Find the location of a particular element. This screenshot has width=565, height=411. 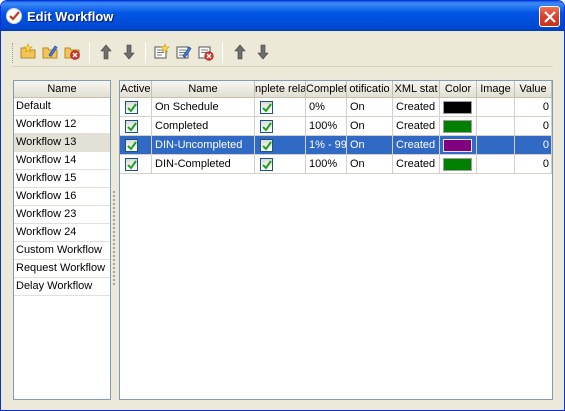

arrow-down-icon is located at coordinates (263, 52).